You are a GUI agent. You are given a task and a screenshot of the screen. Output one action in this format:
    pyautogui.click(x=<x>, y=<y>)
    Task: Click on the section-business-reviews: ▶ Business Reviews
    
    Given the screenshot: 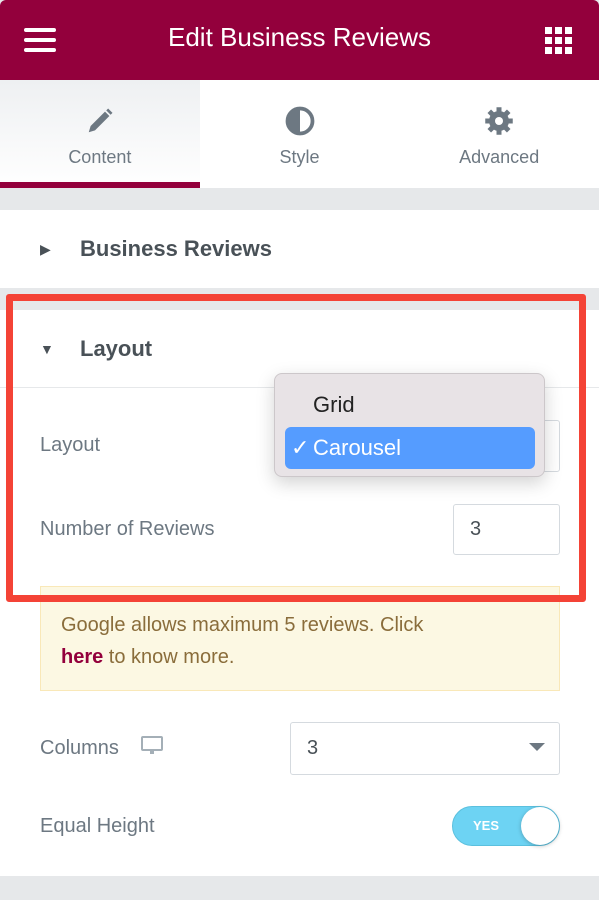 What is the action you would take?
    pyautogui.click(x=299, y=249)
    